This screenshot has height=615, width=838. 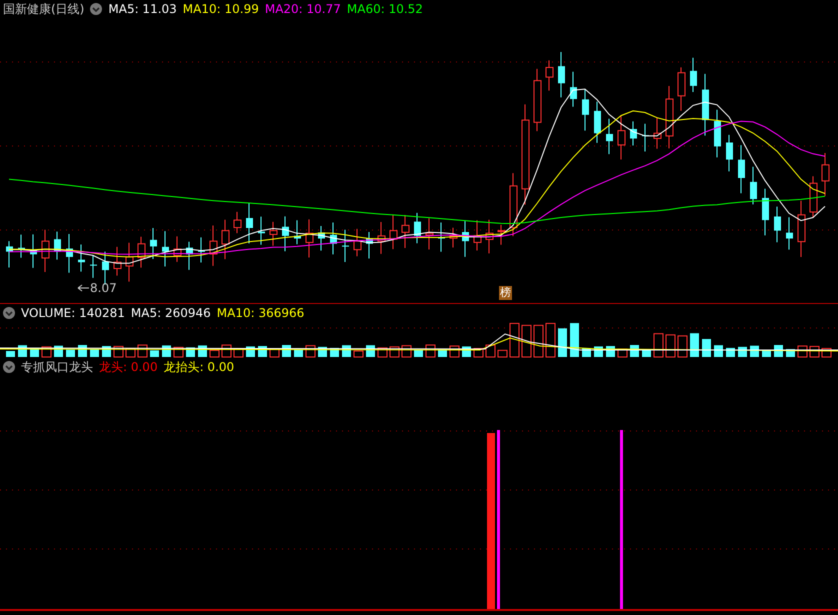 I want to click on indicator-value: MA5: 11.03, so click(x=142, y=9).